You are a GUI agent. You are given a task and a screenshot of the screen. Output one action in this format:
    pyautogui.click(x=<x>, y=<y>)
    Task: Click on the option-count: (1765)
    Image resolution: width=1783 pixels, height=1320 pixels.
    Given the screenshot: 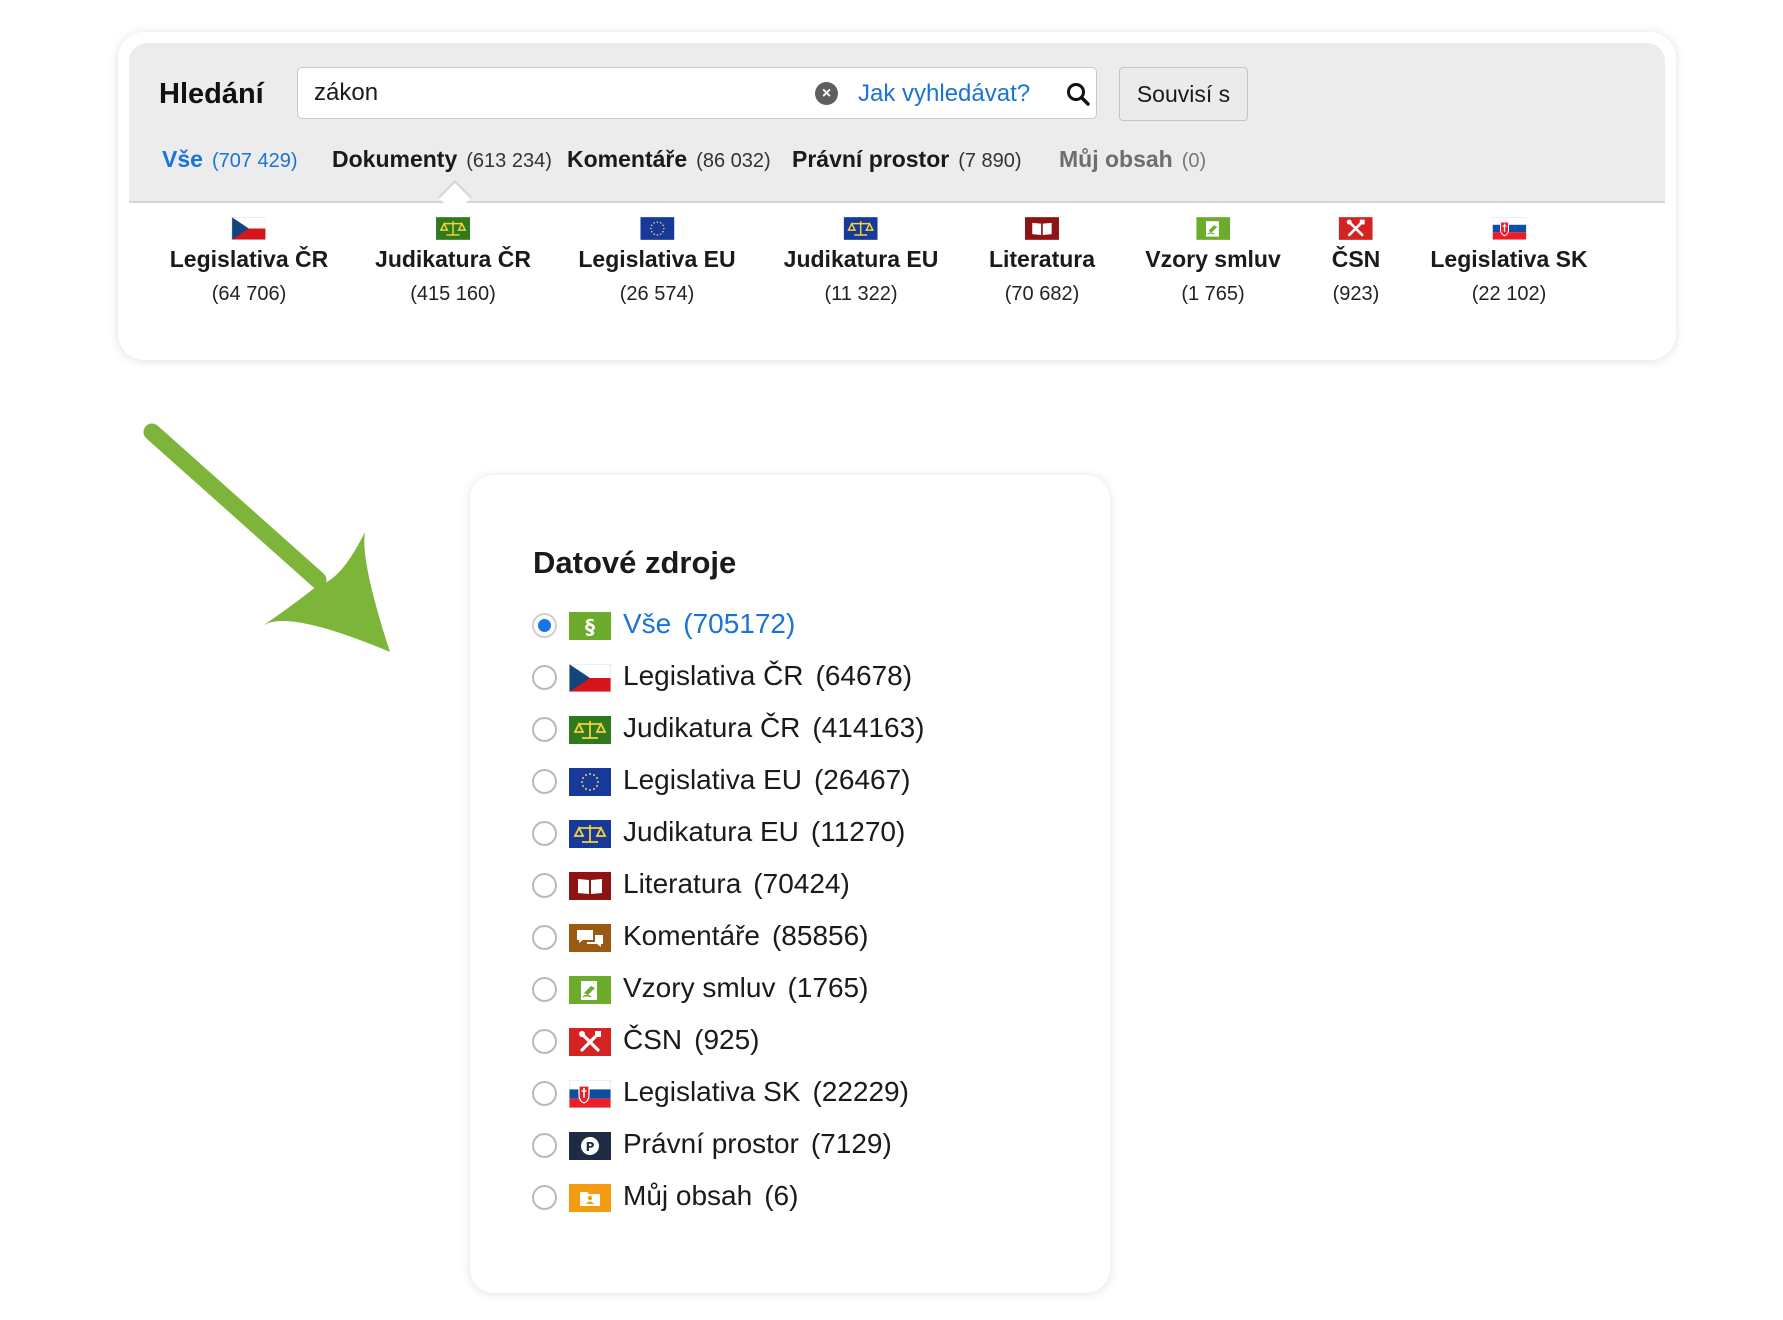 What is the action you would take?
    pyautogui.click(x=828, y=987)
    